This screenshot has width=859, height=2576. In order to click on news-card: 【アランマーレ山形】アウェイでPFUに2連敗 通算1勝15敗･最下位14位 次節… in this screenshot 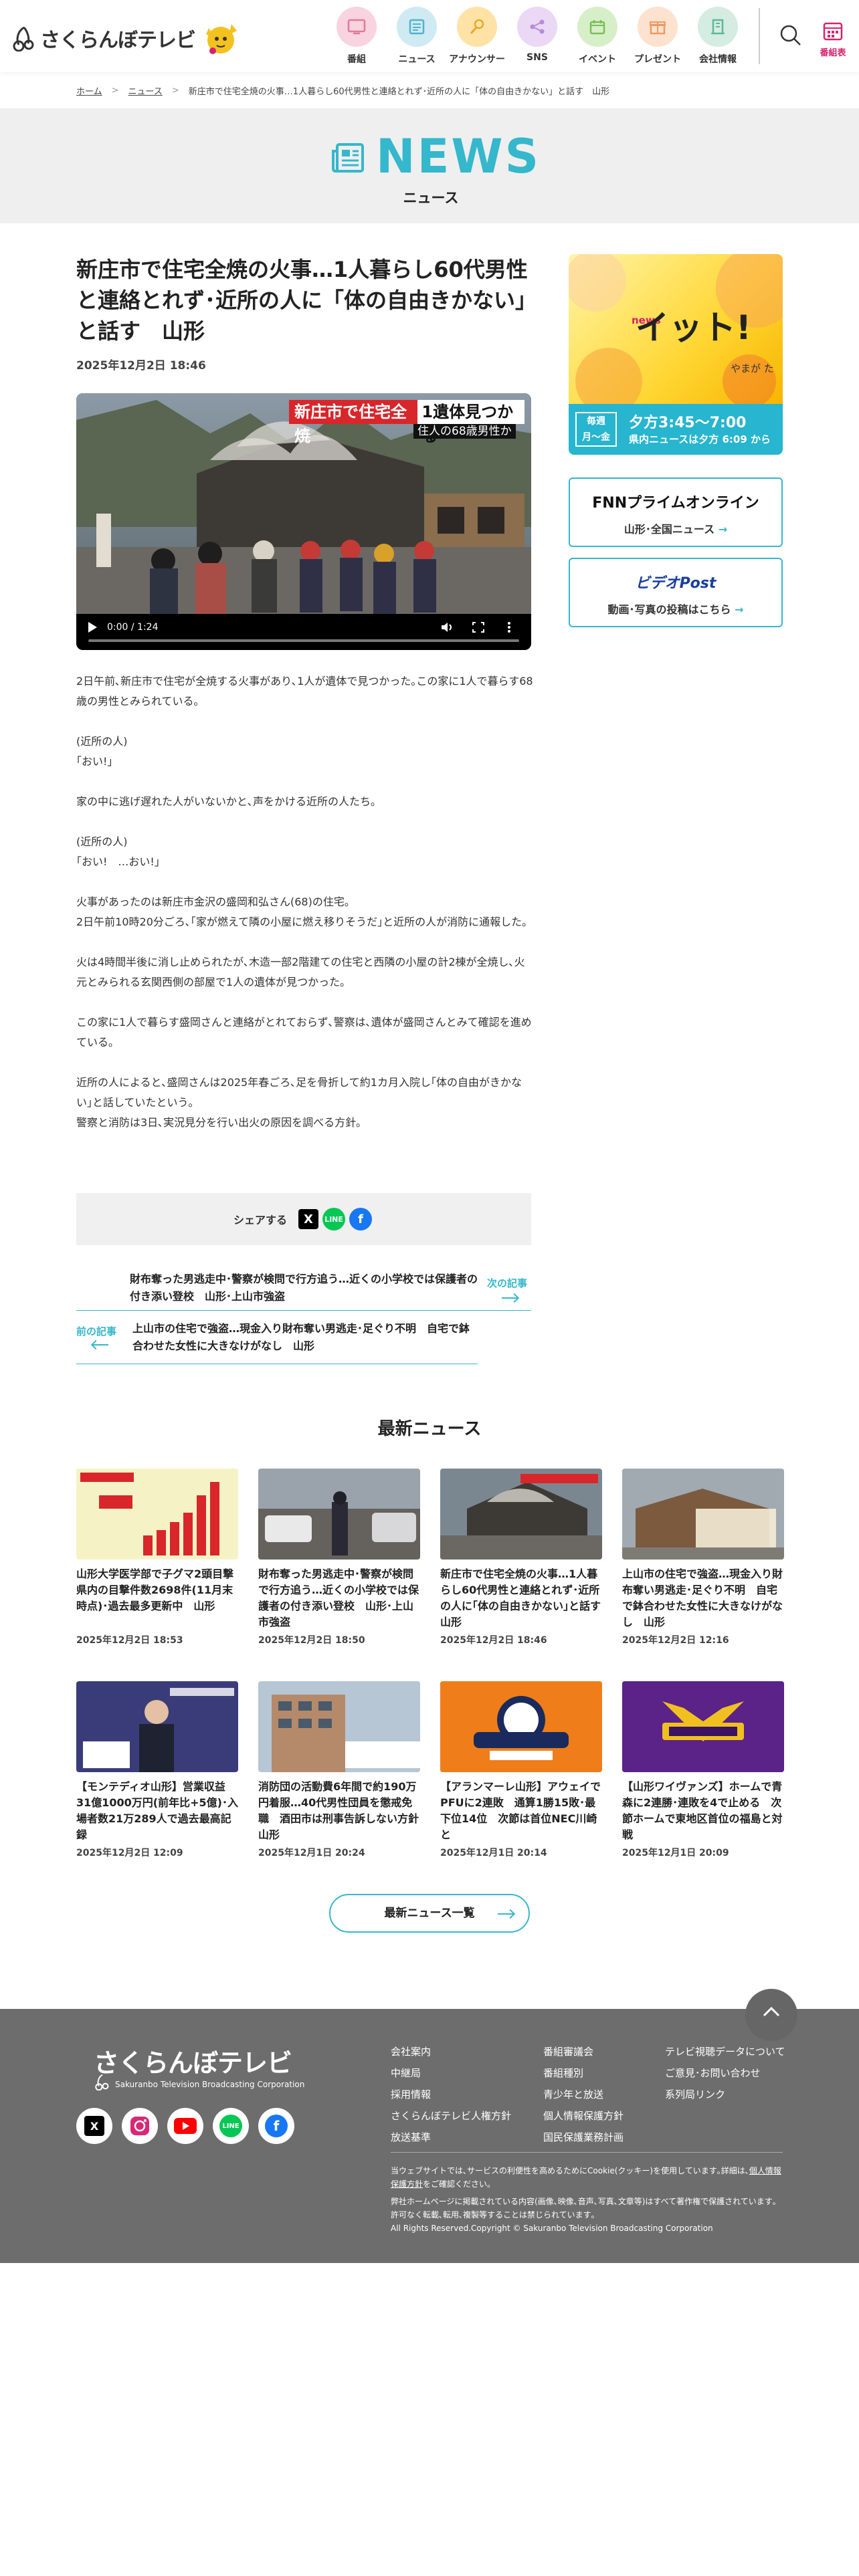, I will do `click(521, 1770)`.